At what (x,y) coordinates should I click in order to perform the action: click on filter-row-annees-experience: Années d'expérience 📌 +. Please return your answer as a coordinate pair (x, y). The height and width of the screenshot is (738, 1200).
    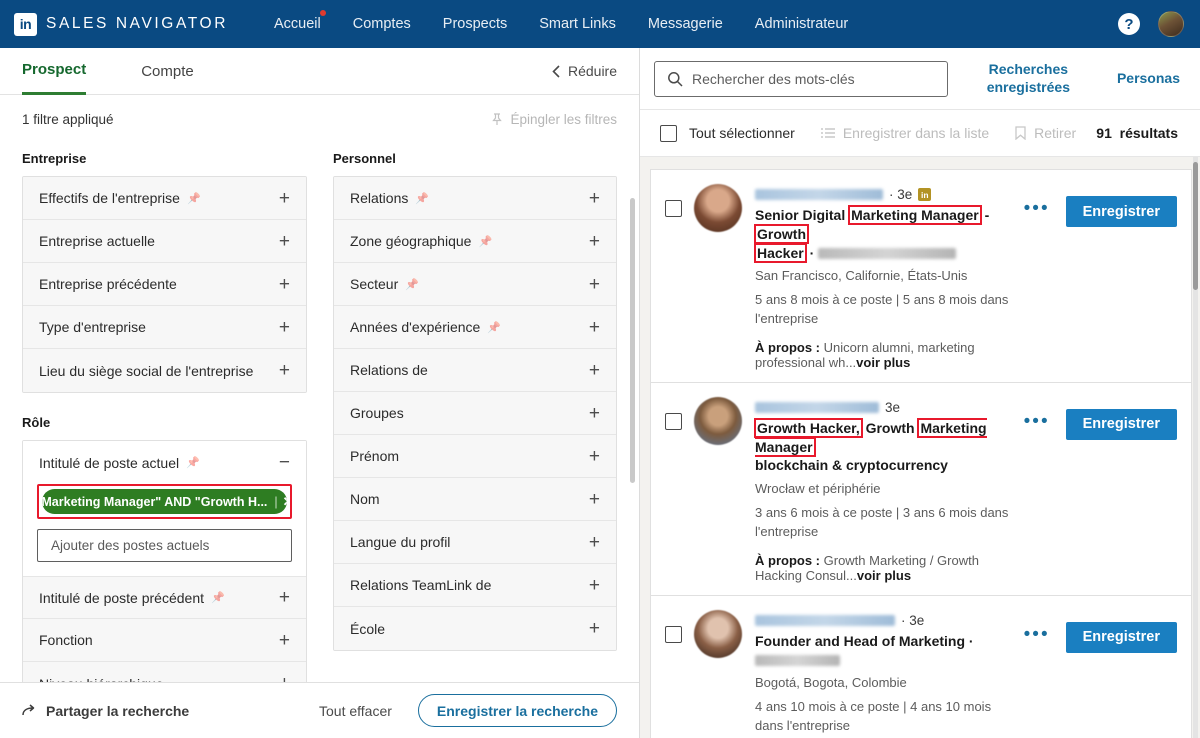
    Looking at the image, I should click on (475, 327).